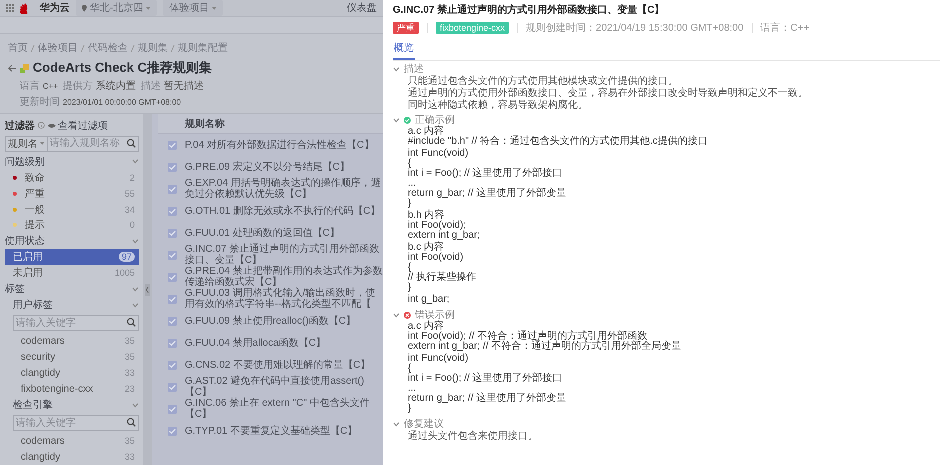  What do you see at coordinates (173, 48) in the screenshot?
I see `separator-icon` at bounding box center [173, 48].